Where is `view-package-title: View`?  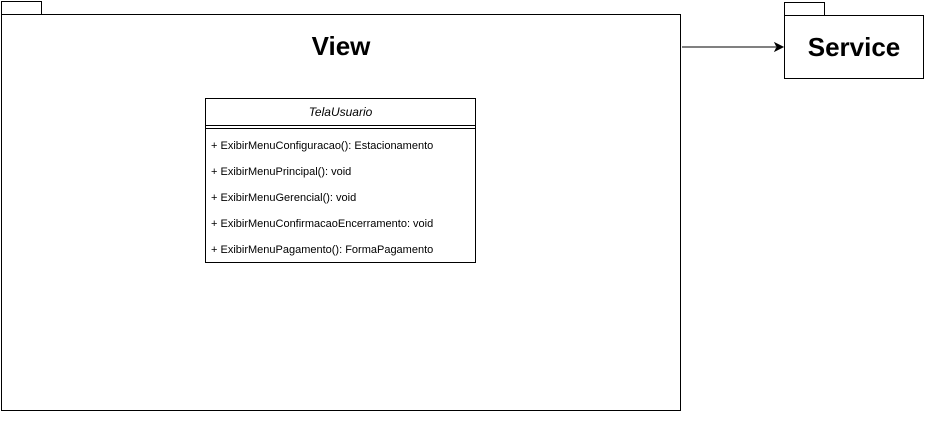
view-package-title: View is located at coordinates (341, 46).